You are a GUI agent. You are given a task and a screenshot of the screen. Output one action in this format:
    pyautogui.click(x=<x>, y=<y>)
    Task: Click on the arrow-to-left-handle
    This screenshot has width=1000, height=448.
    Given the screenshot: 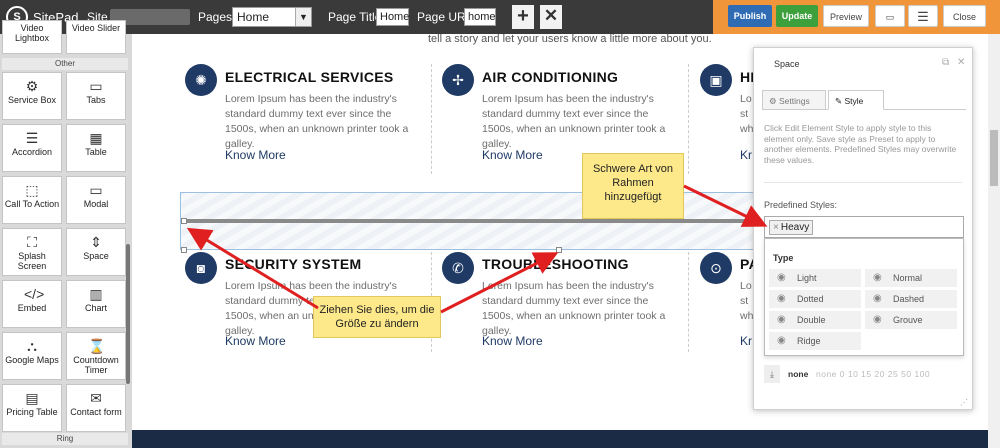 What is the action you would take?
    pyautogui.click(x=252, y=268)
    